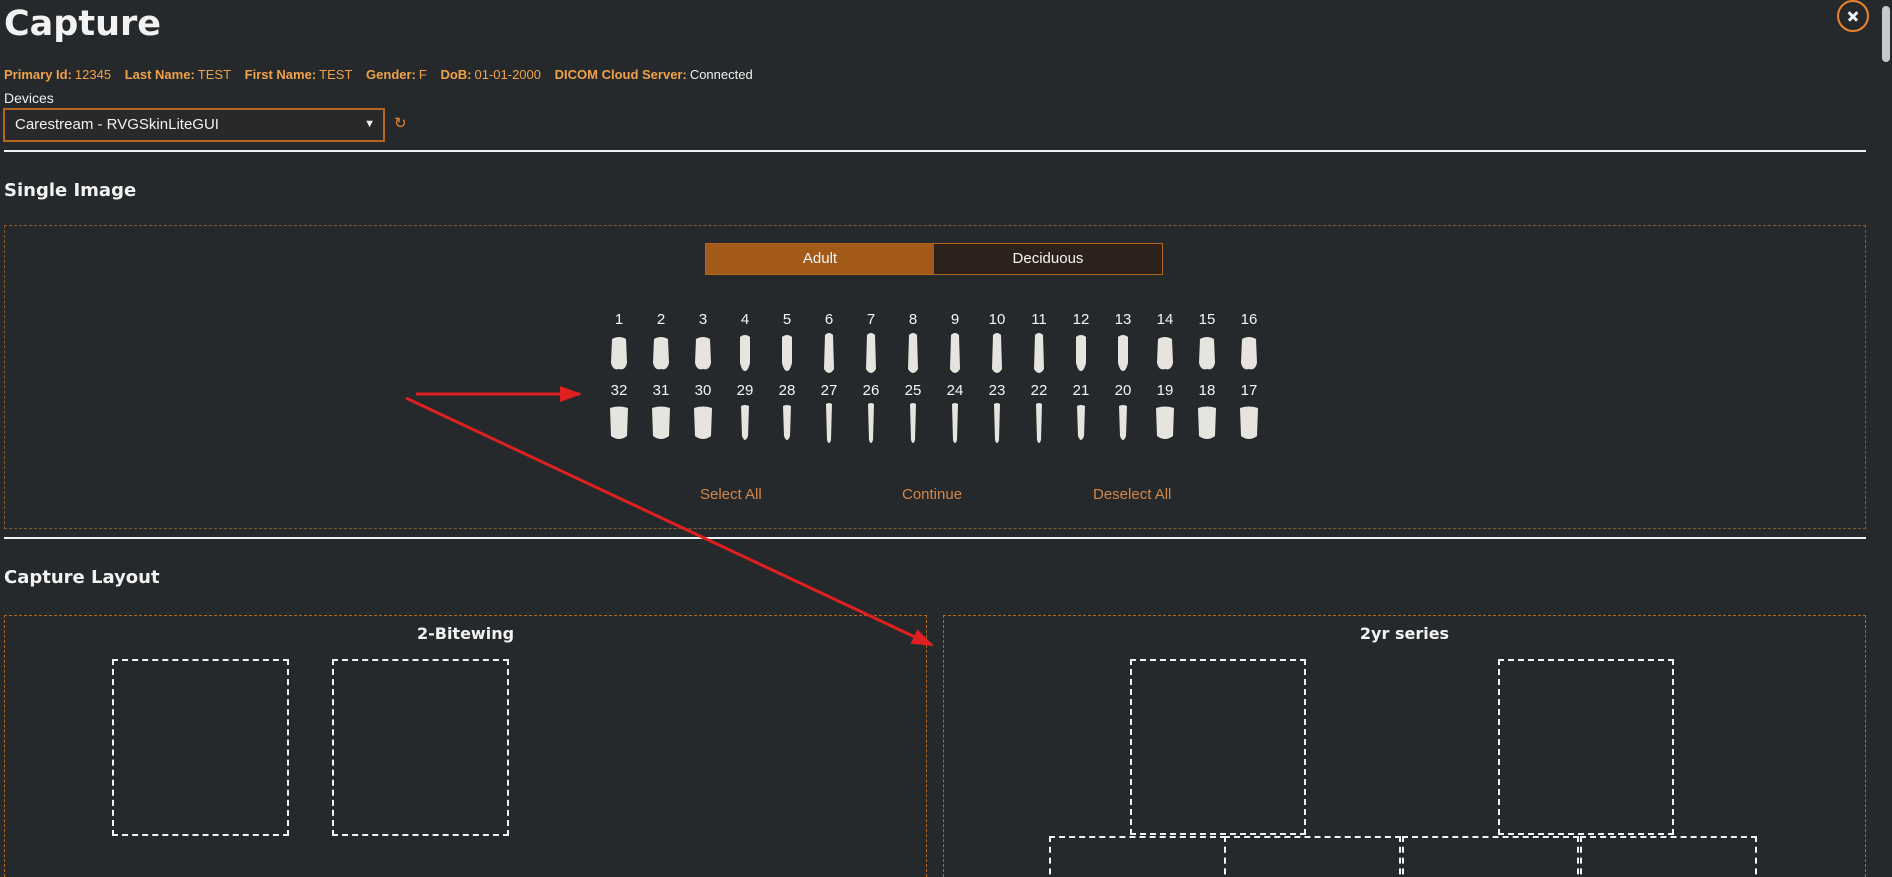 The height and width of the screenshot is (877, 1892). I want to click on annotation-arrow, so click(669, 521).